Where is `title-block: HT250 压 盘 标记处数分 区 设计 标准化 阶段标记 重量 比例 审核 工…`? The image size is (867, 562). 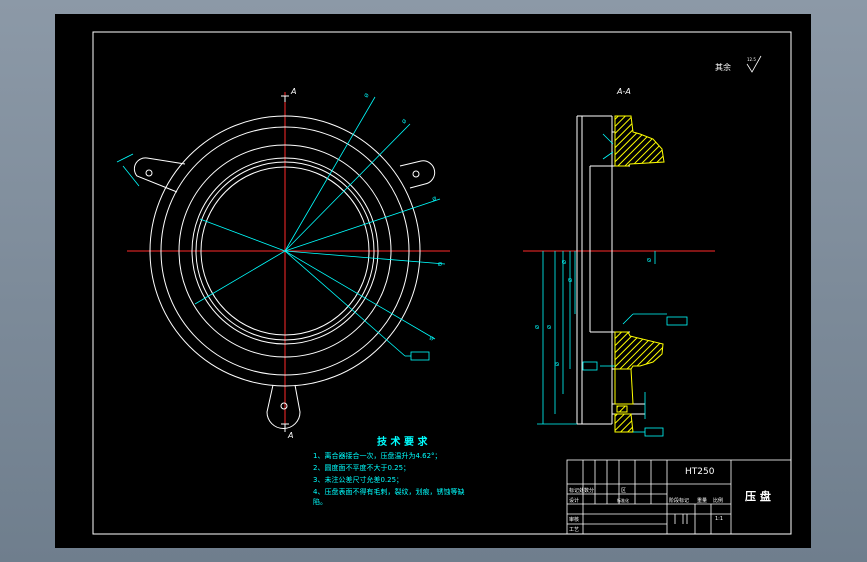
title-block: HT250 压 盘 标记处数分 区 设计 标准化 阶段标记 重量 比例 审核 工… is located at coordinates (679, 497).